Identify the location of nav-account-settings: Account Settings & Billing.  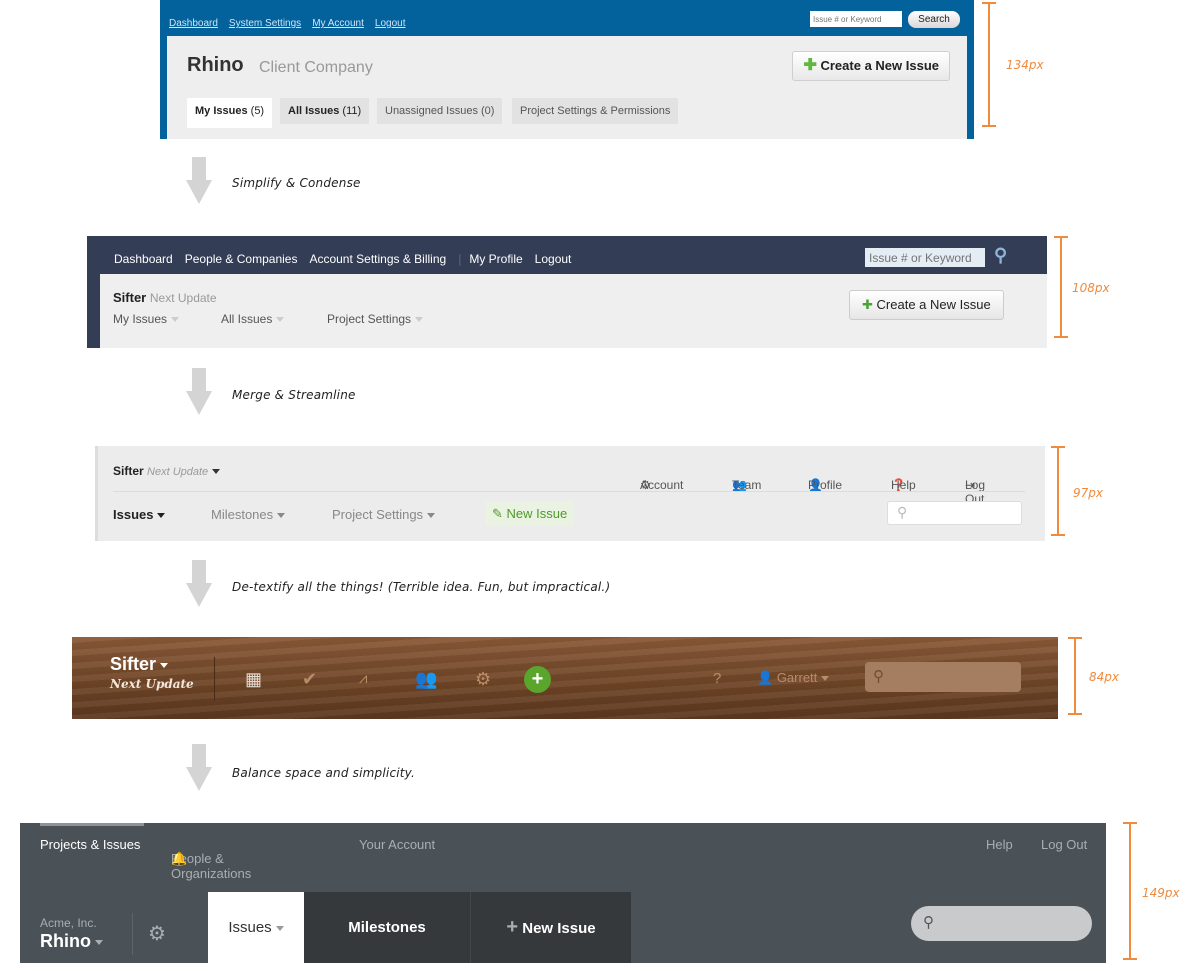
(377, 259).